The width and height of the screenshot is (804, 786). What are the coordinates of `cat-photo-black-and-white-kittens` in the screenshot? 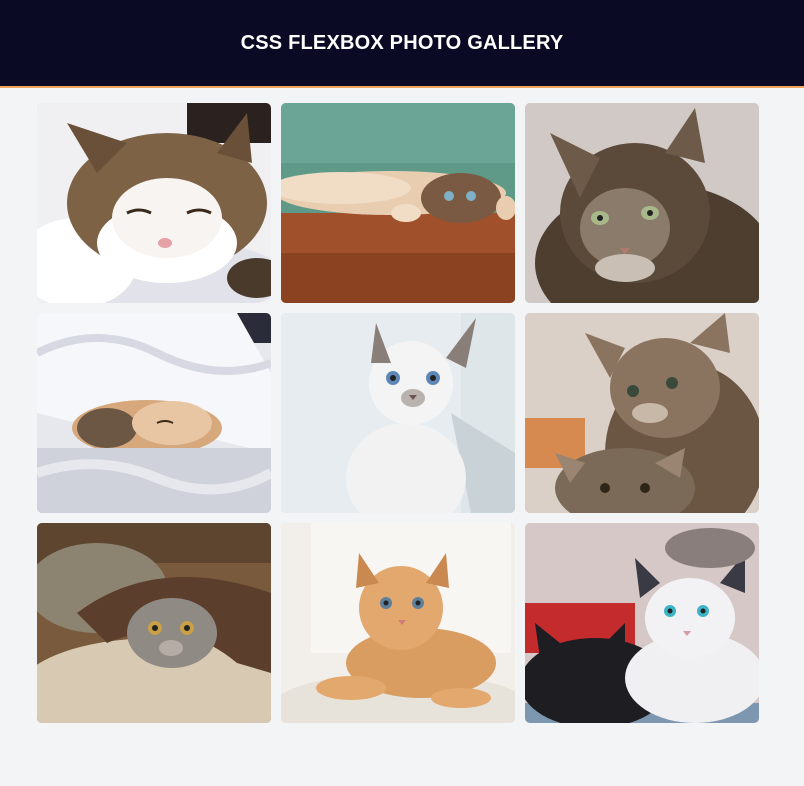 It's located at (642, 623).